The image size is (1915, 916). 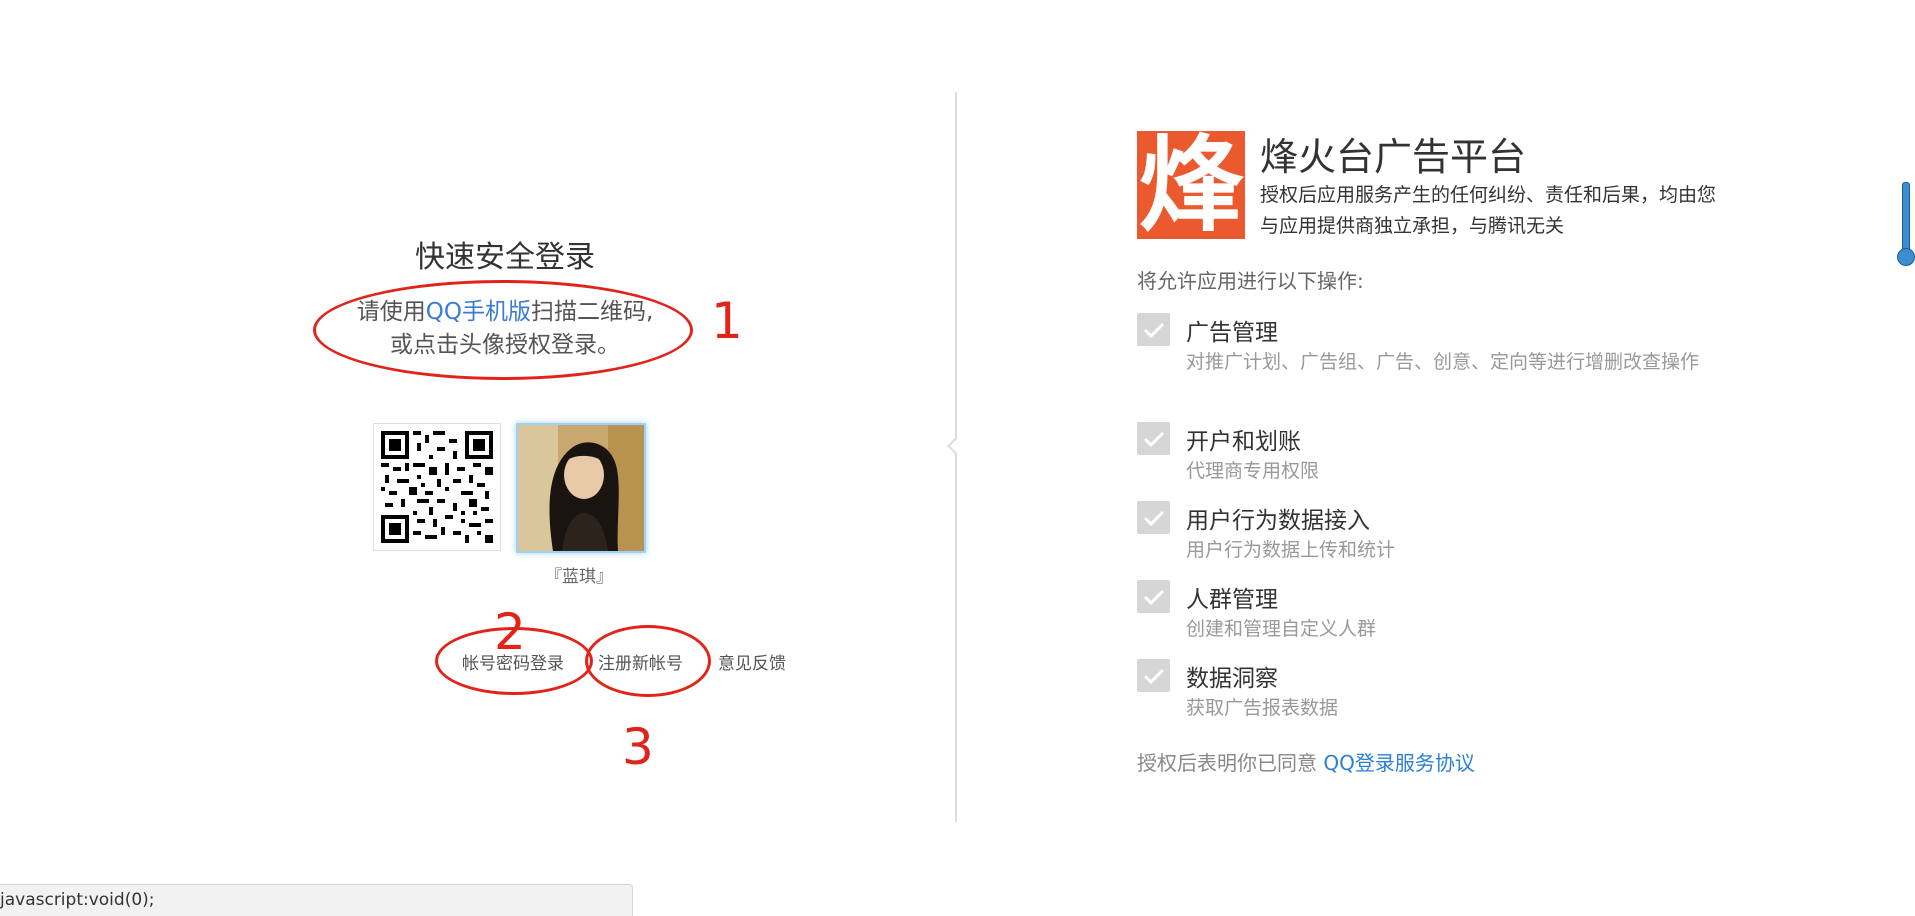 What do you see at coordinates (1291, 550) in the screenshot?
I see `permission-desc: 用户行为数据上传和统计` at bounding box center [1291, 550].